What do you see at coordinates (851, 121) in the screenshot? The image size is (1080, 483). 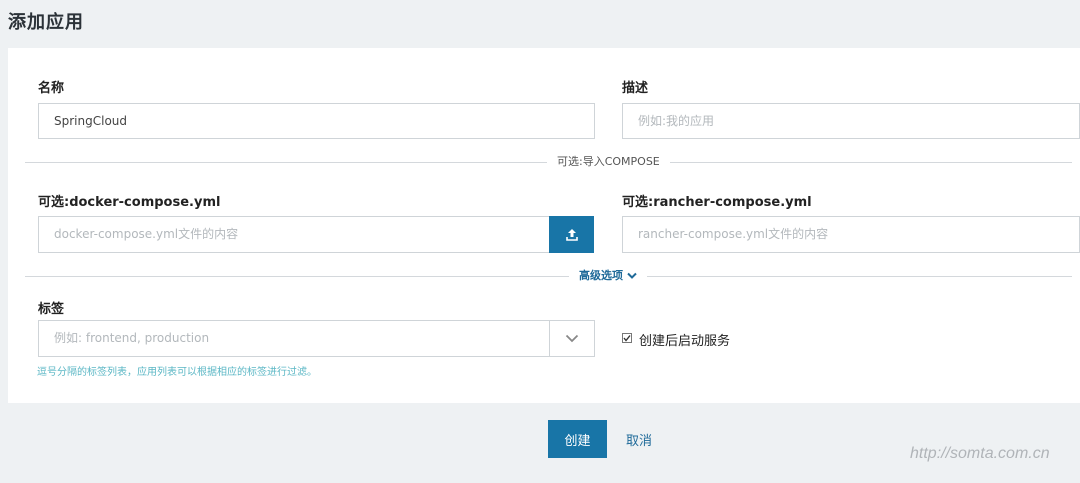 I see `description-input: 例如:我的应用` at bounding box center [851, 121].